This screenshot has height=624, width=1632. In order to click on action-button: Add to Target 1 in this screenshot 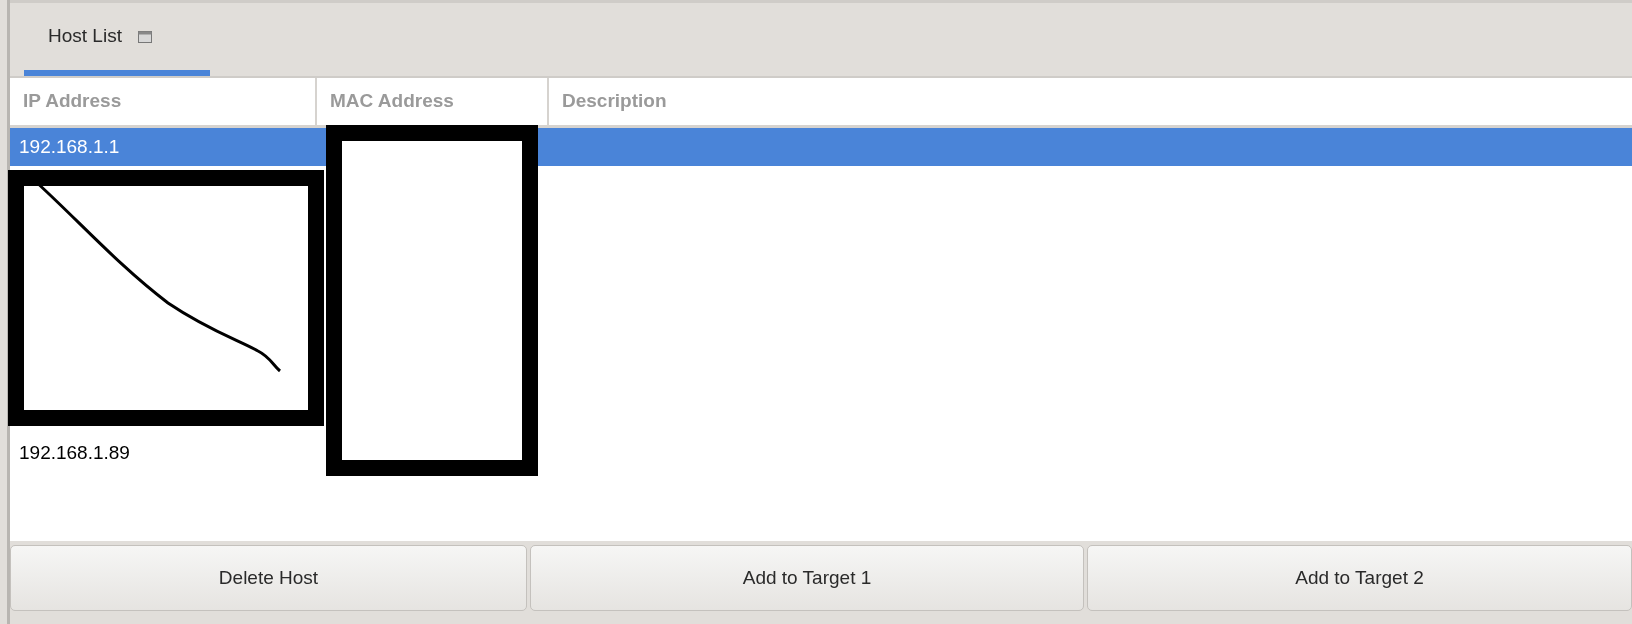, I will do `click(807, 578)`.